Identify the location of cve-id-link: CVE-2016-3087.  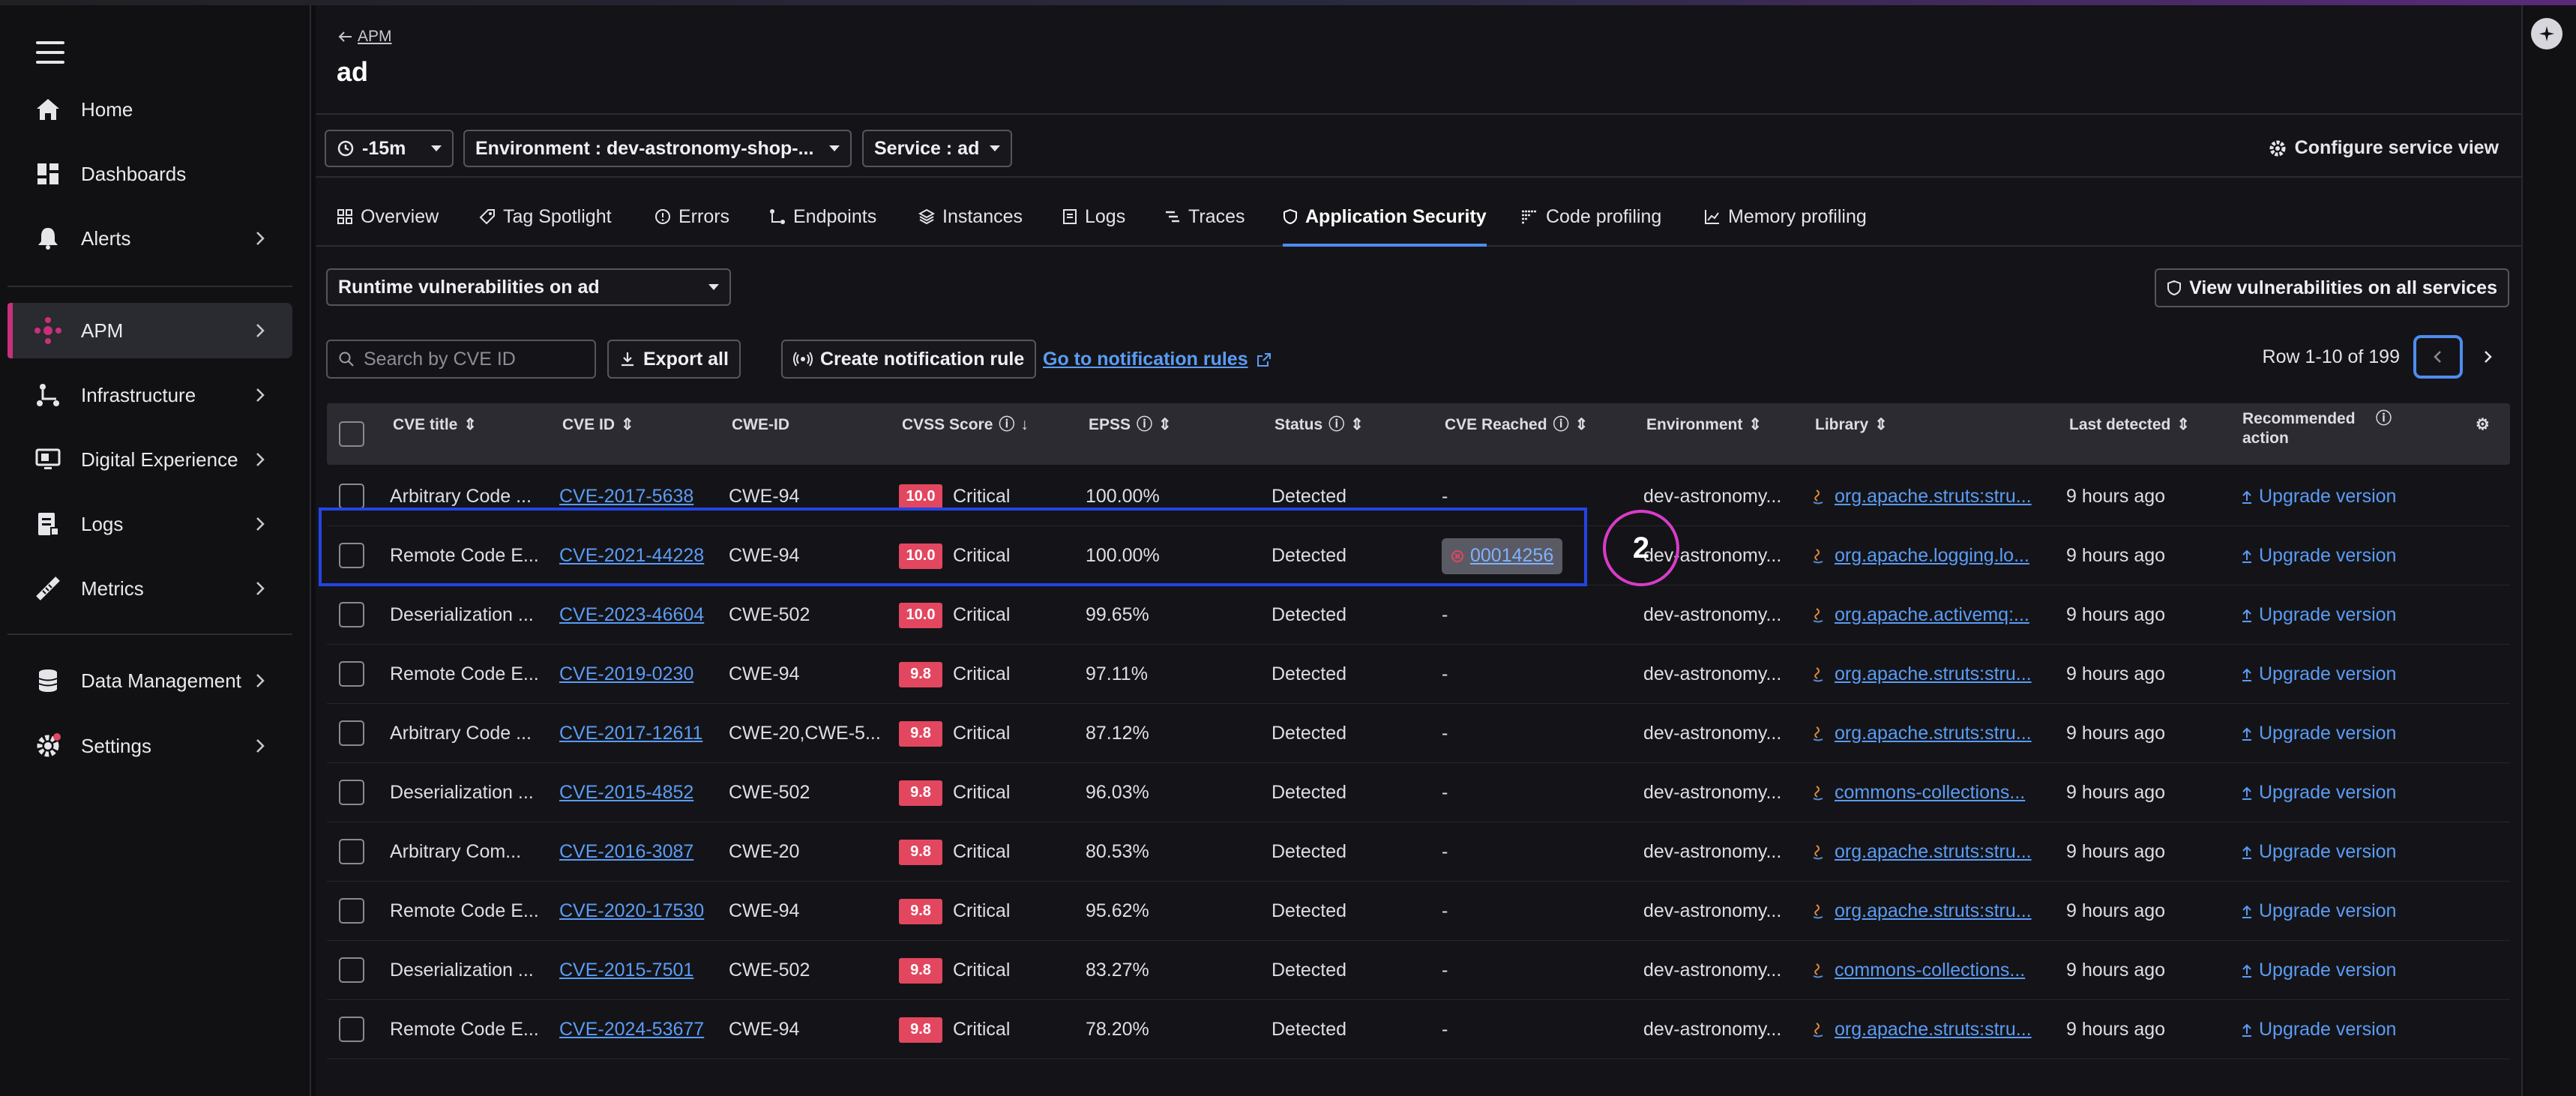
(626, 852).